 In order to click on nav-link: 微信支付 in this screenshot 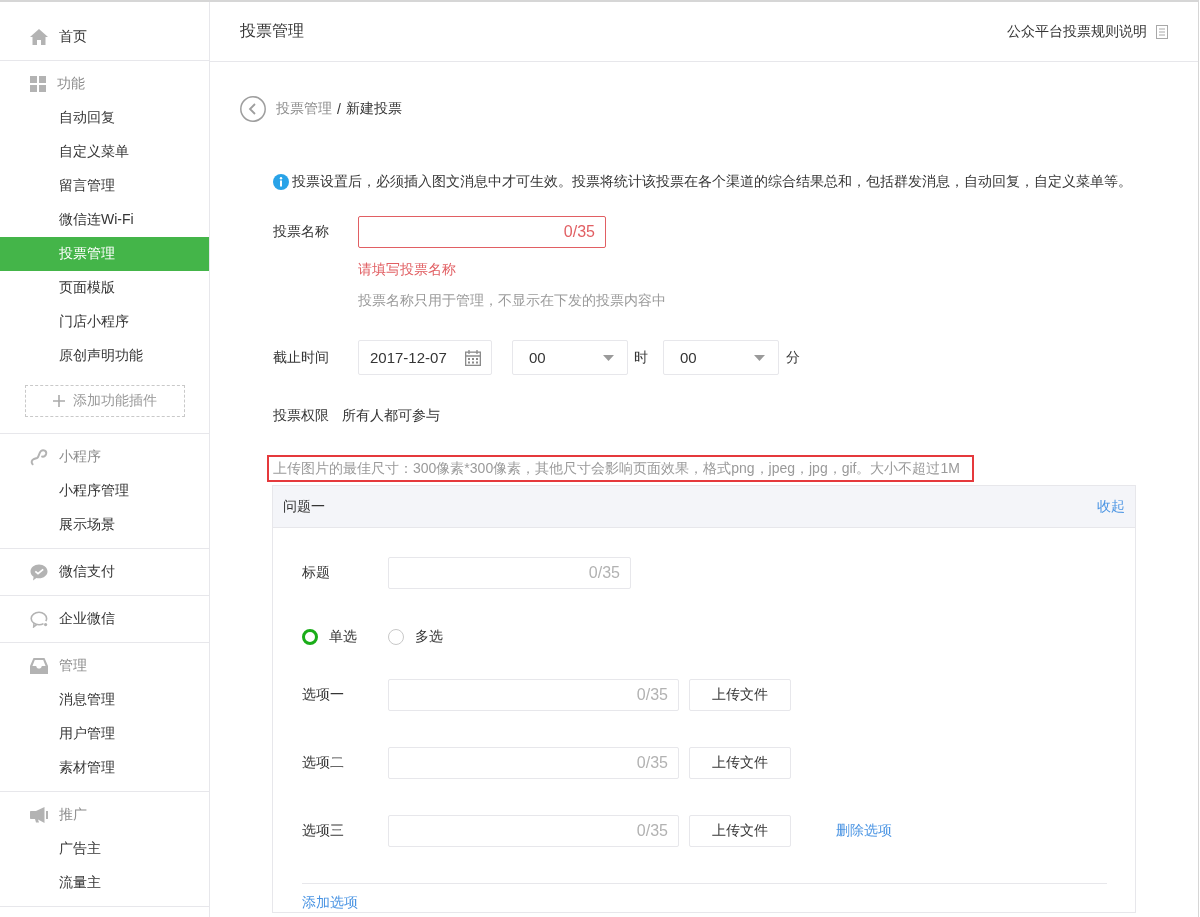, I will do `click(72, 572)`.